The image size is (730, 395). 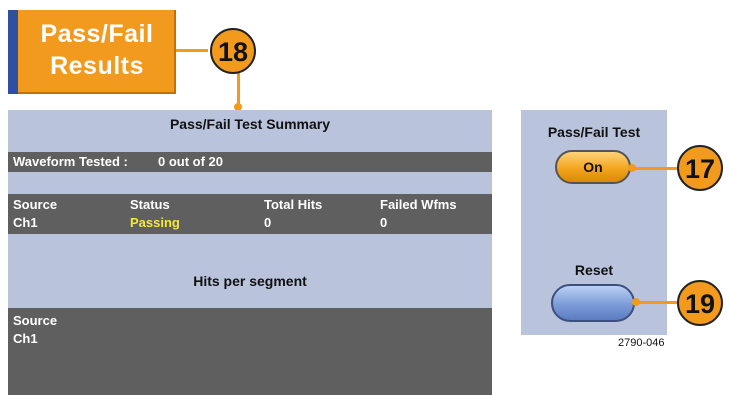 I want to click on row-failed-wfms: 0, so click(x=384, y=222).